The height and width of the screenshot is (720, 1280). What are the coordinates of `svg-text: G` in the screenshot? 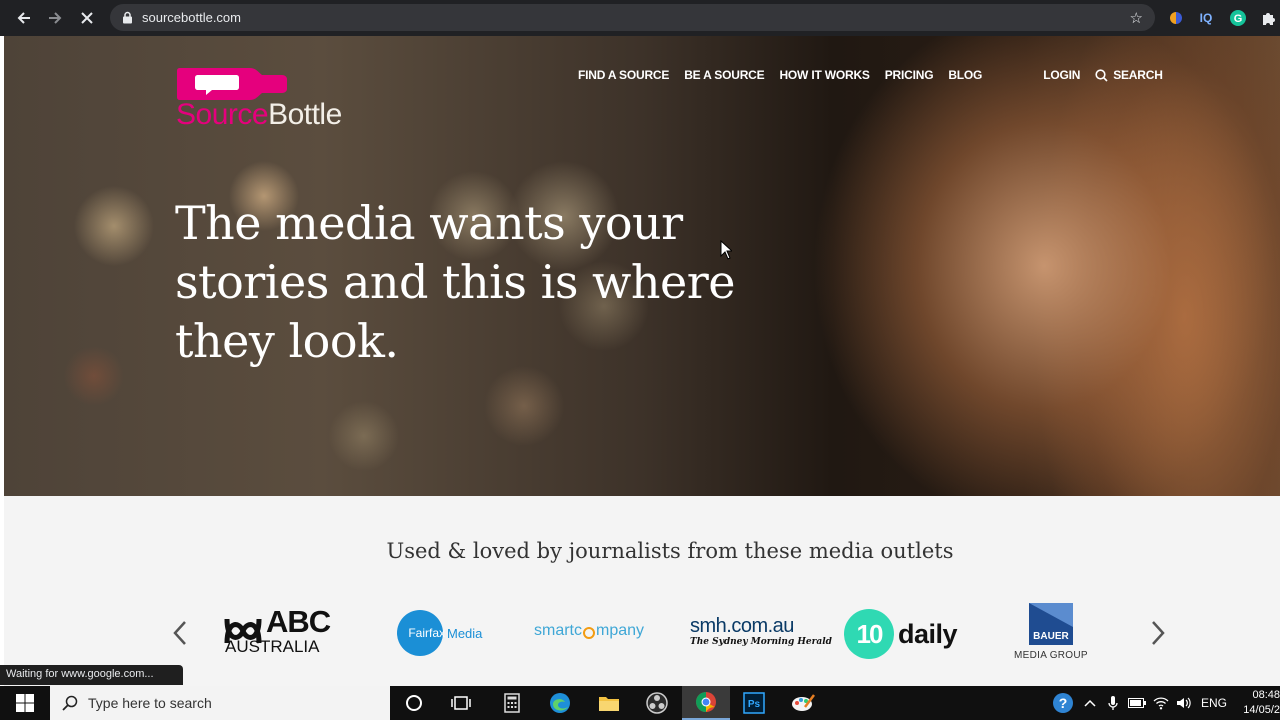 It's located at (1238, 19).